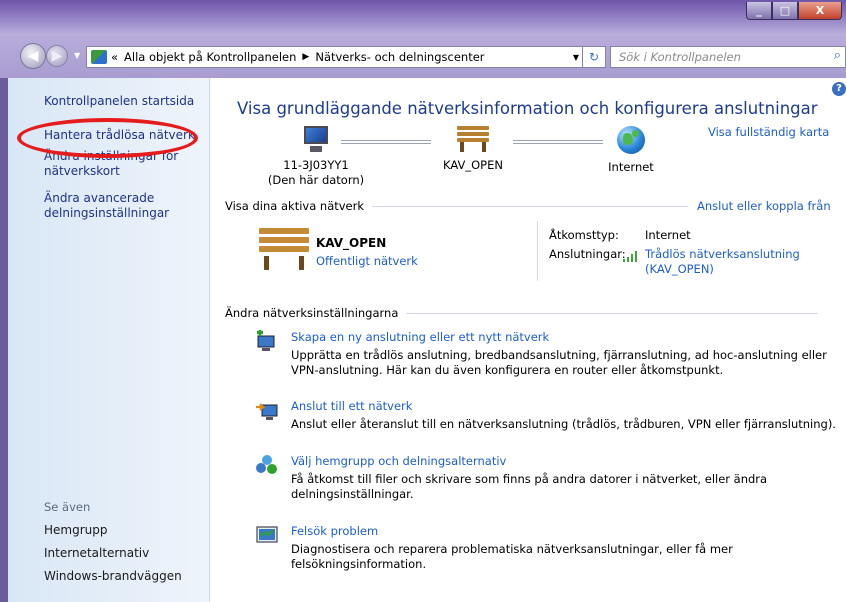  Describe the element at coordinates (768, 132) in the screenshot. I see `view-full-map-link: Visa fullständig karta` at that location.